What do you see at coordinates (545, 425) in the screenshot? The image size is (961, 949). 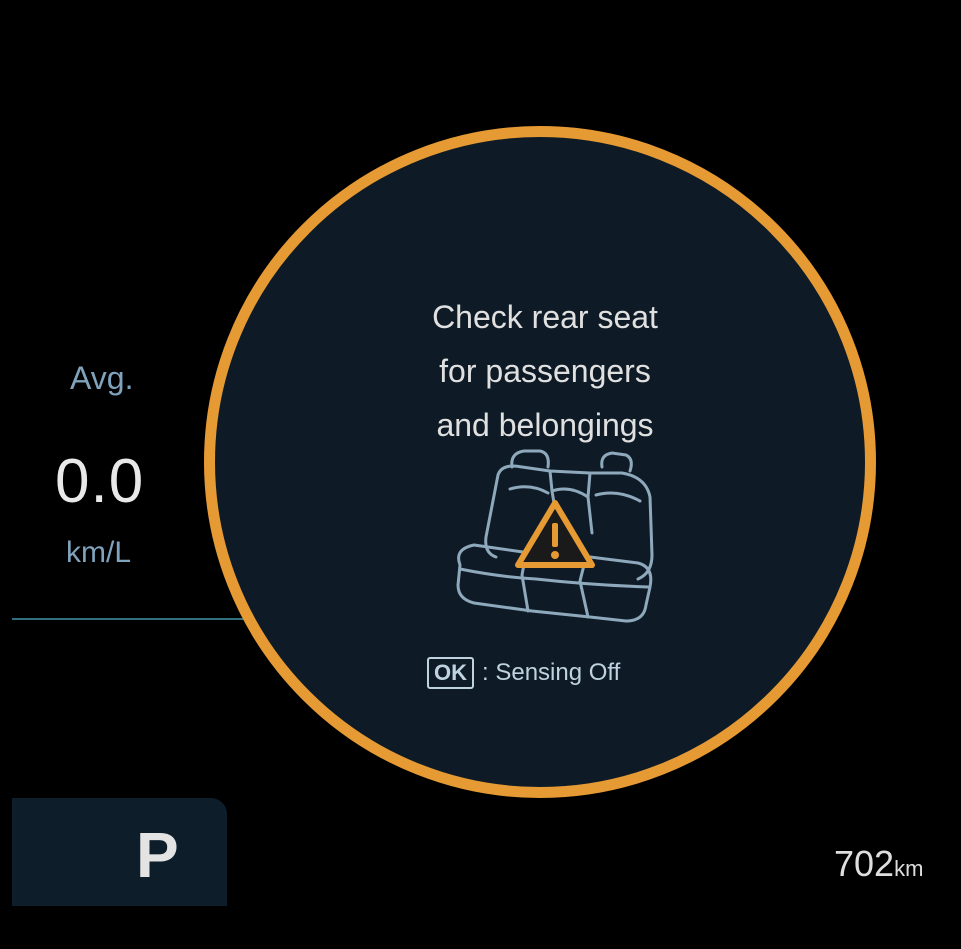 I see `alert-line-3: and belongings` at bounding box center [545, 425].